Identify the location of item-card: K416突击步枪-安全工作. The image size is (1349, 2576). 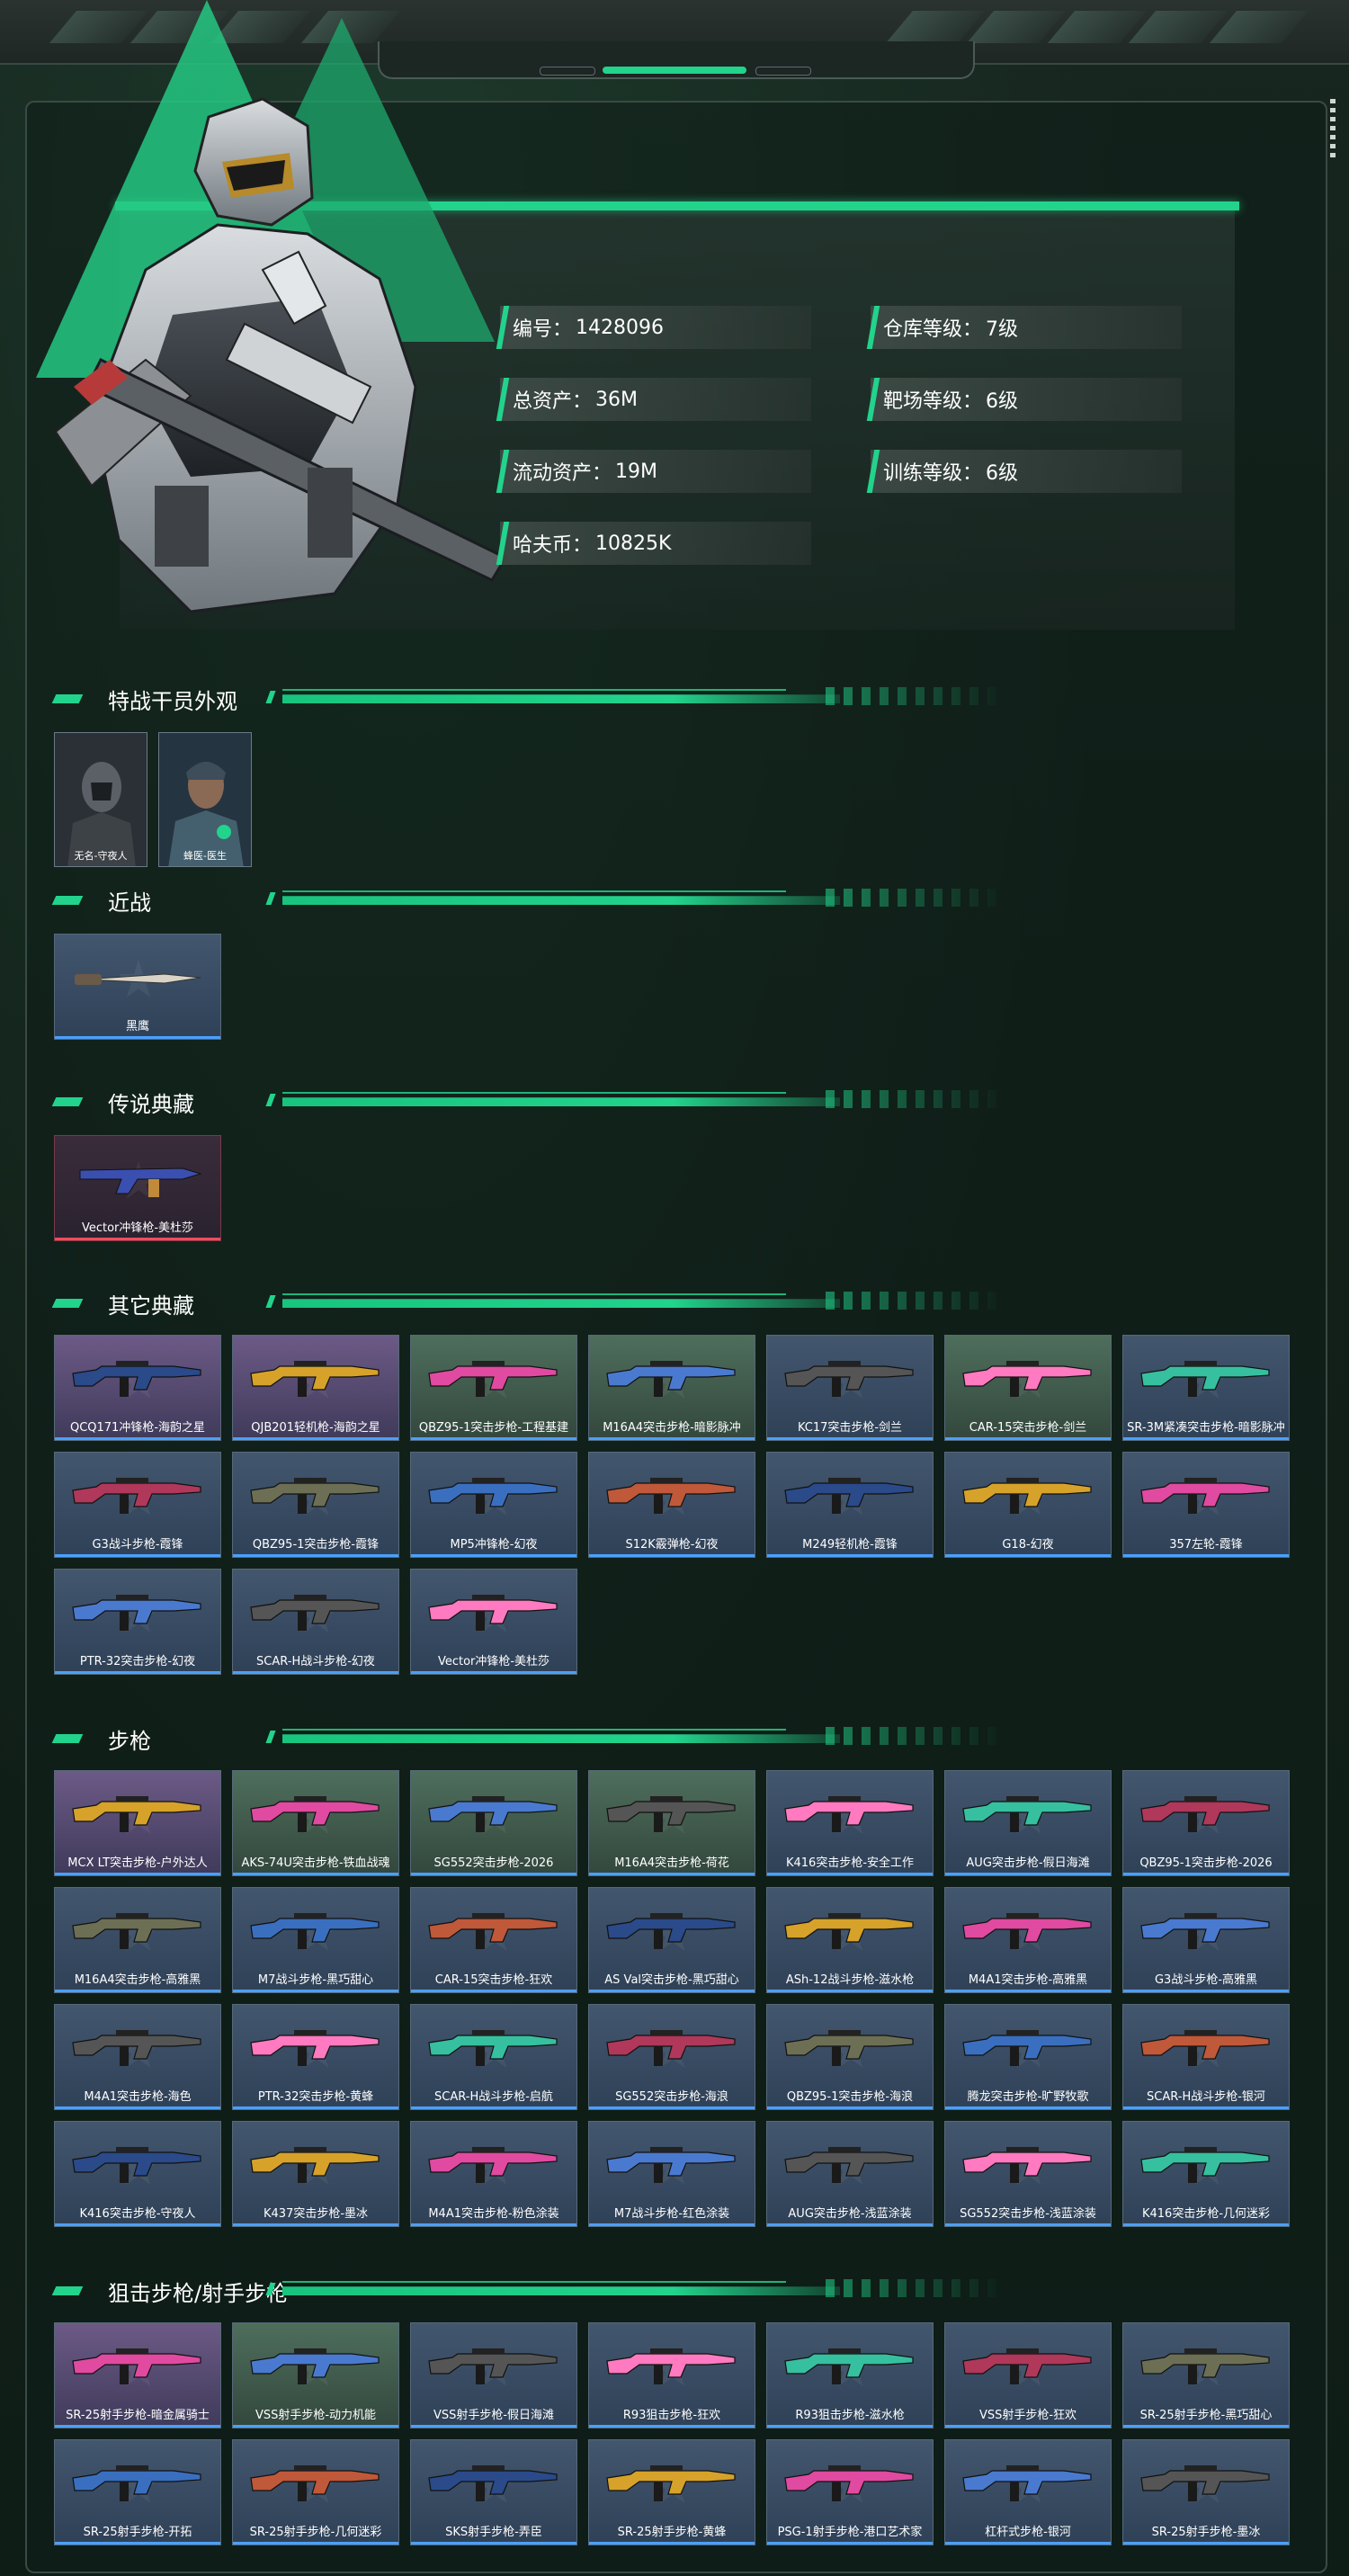
(850, 1823).